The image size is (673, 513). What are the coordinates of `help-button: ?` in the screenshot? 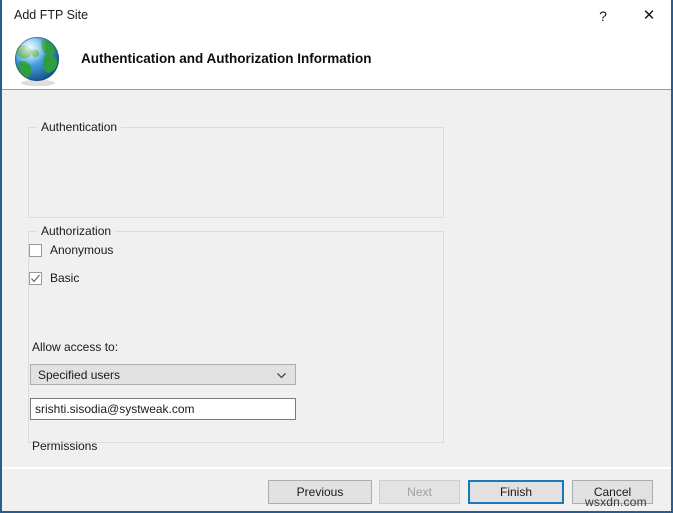 It's located at (603, 15).